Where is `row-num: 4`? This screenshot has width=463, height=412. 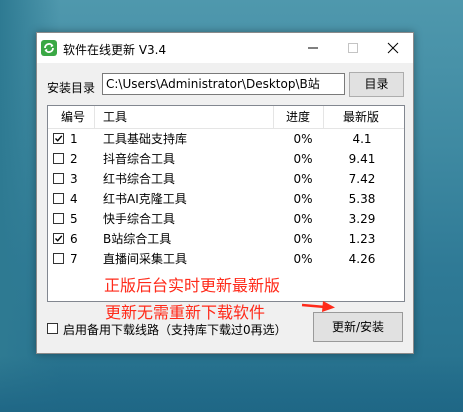 row-num: 4 is located at coordinates (74, 199).